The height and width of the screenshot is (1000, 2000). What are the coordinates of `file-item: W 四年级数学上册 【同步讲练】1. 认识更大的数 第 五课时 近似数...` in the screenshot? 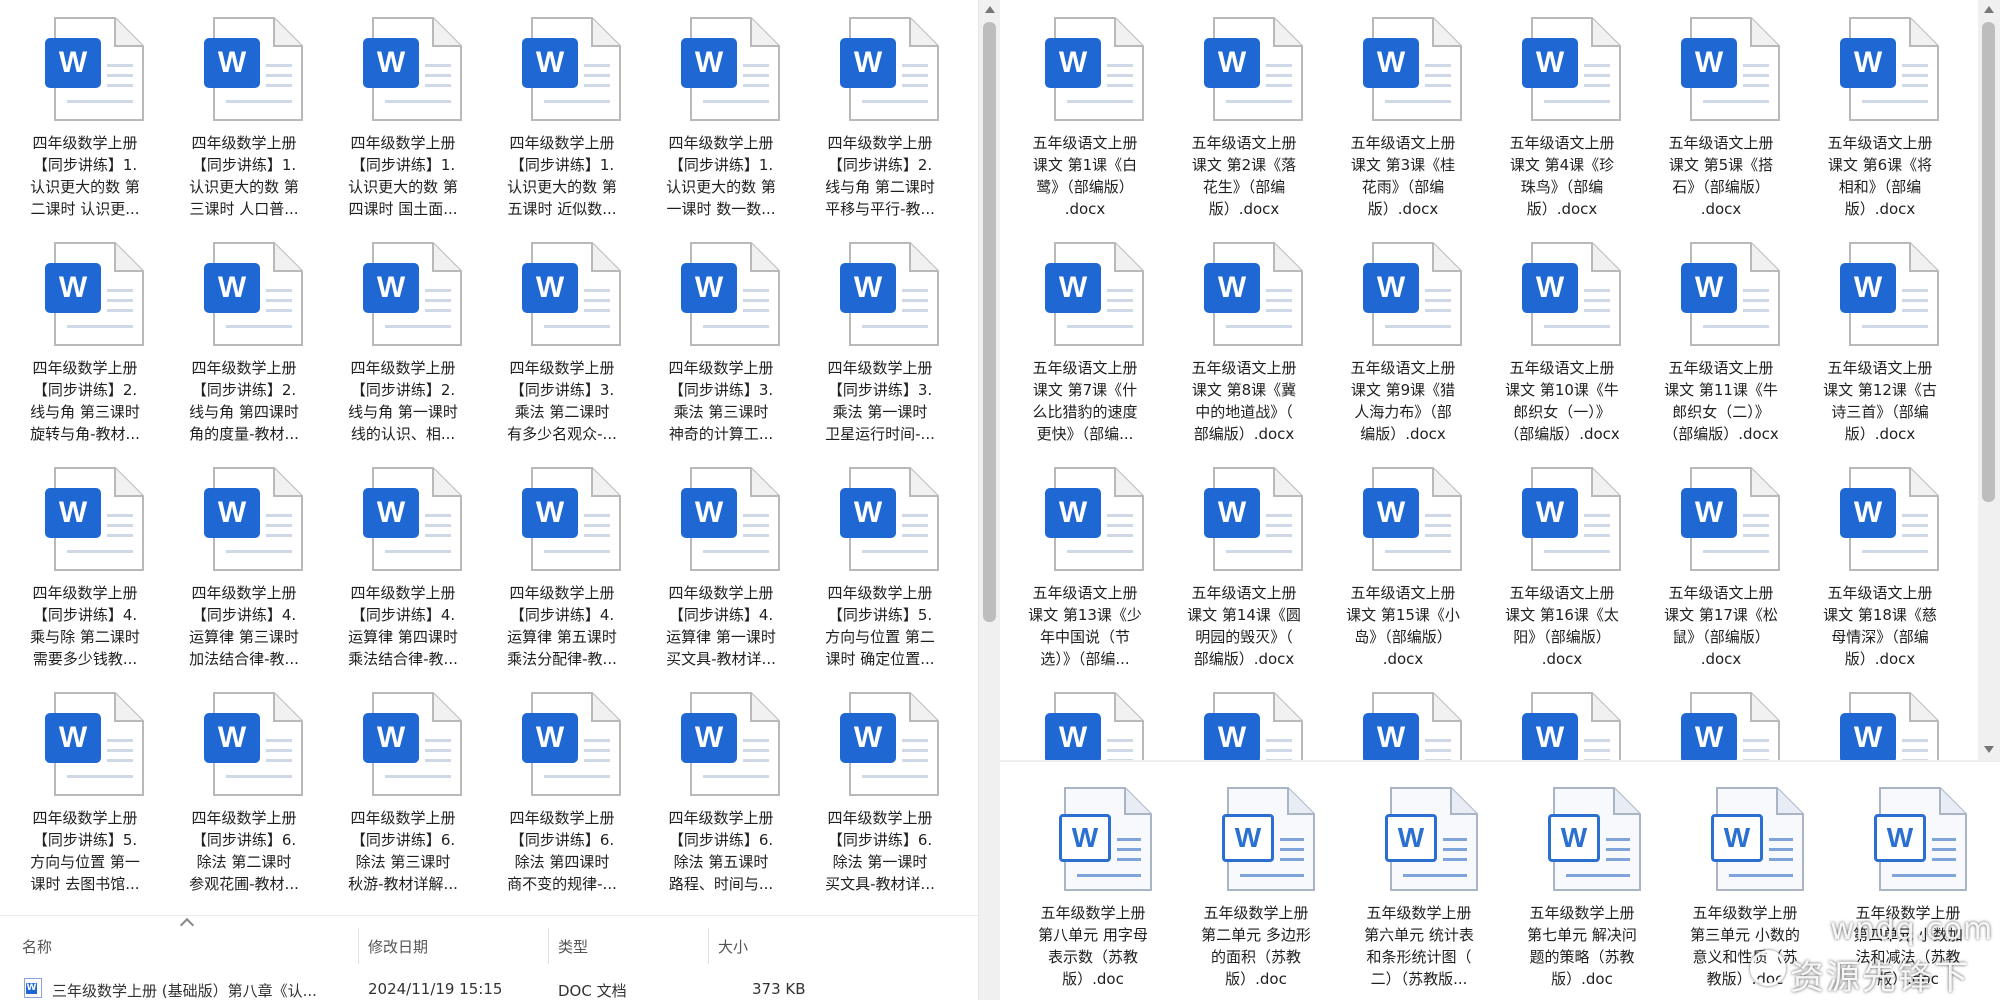 It's located at (562, 112).